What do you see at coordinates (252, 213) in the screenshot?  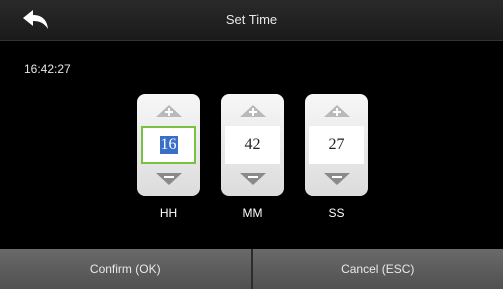 I see `minute-label: MM` at bounding box center [252, 213].